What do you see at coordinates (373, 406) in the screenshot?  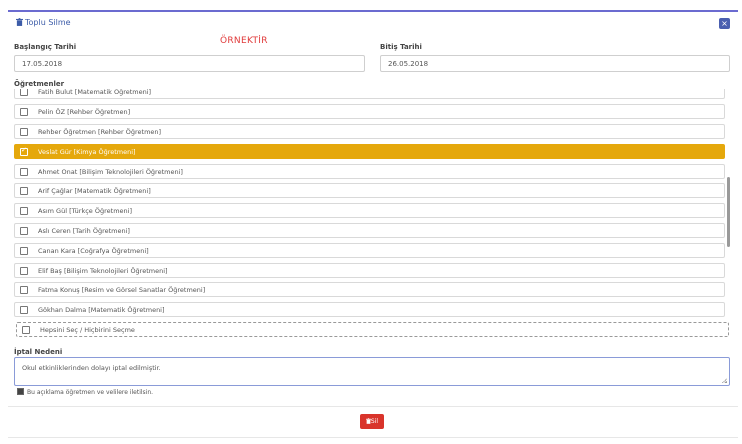 I see `footer-divider` at bounding box center [373, 406].